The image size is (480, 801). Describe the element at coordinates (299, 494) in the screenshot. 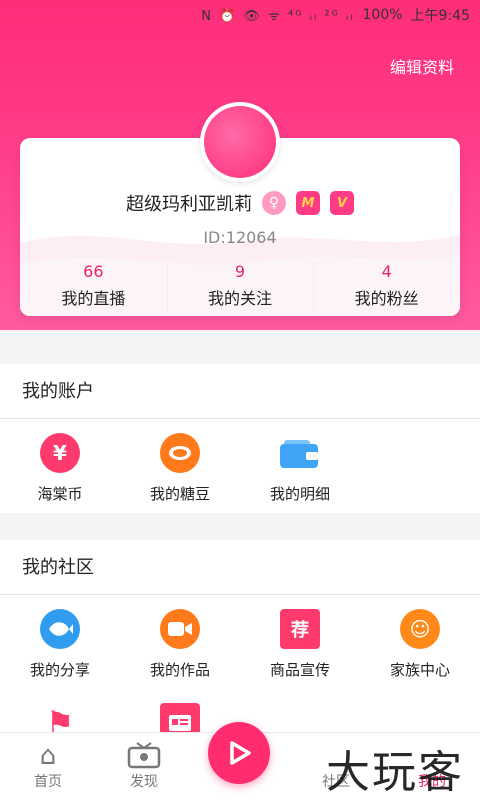

I see `item-label: 我的明细` at that location.